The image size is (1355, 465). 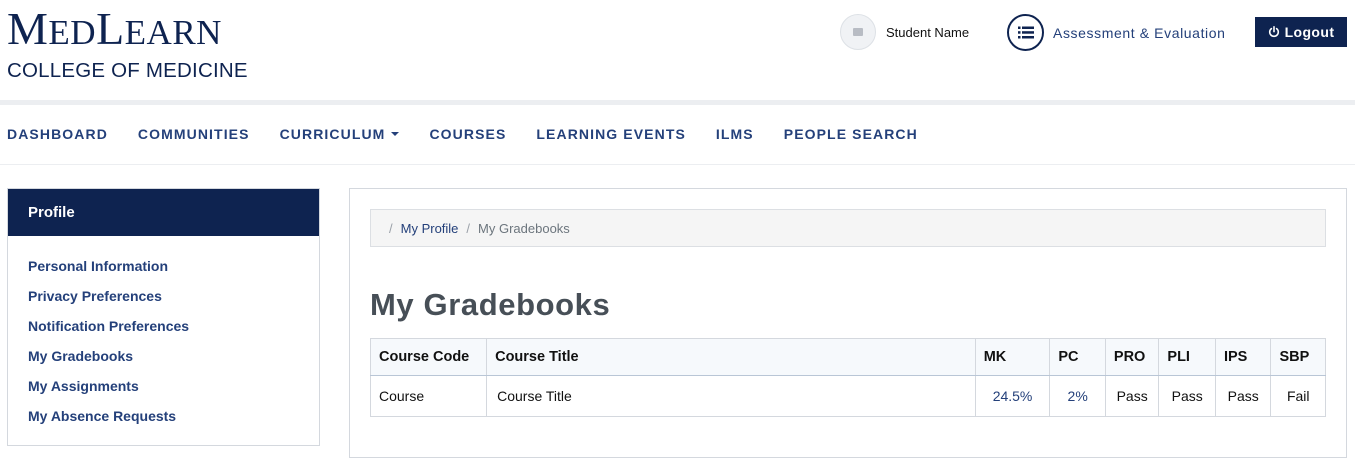 I want to click on breadcrumb-my-profile: My Profile, so click(x=430, y=228).